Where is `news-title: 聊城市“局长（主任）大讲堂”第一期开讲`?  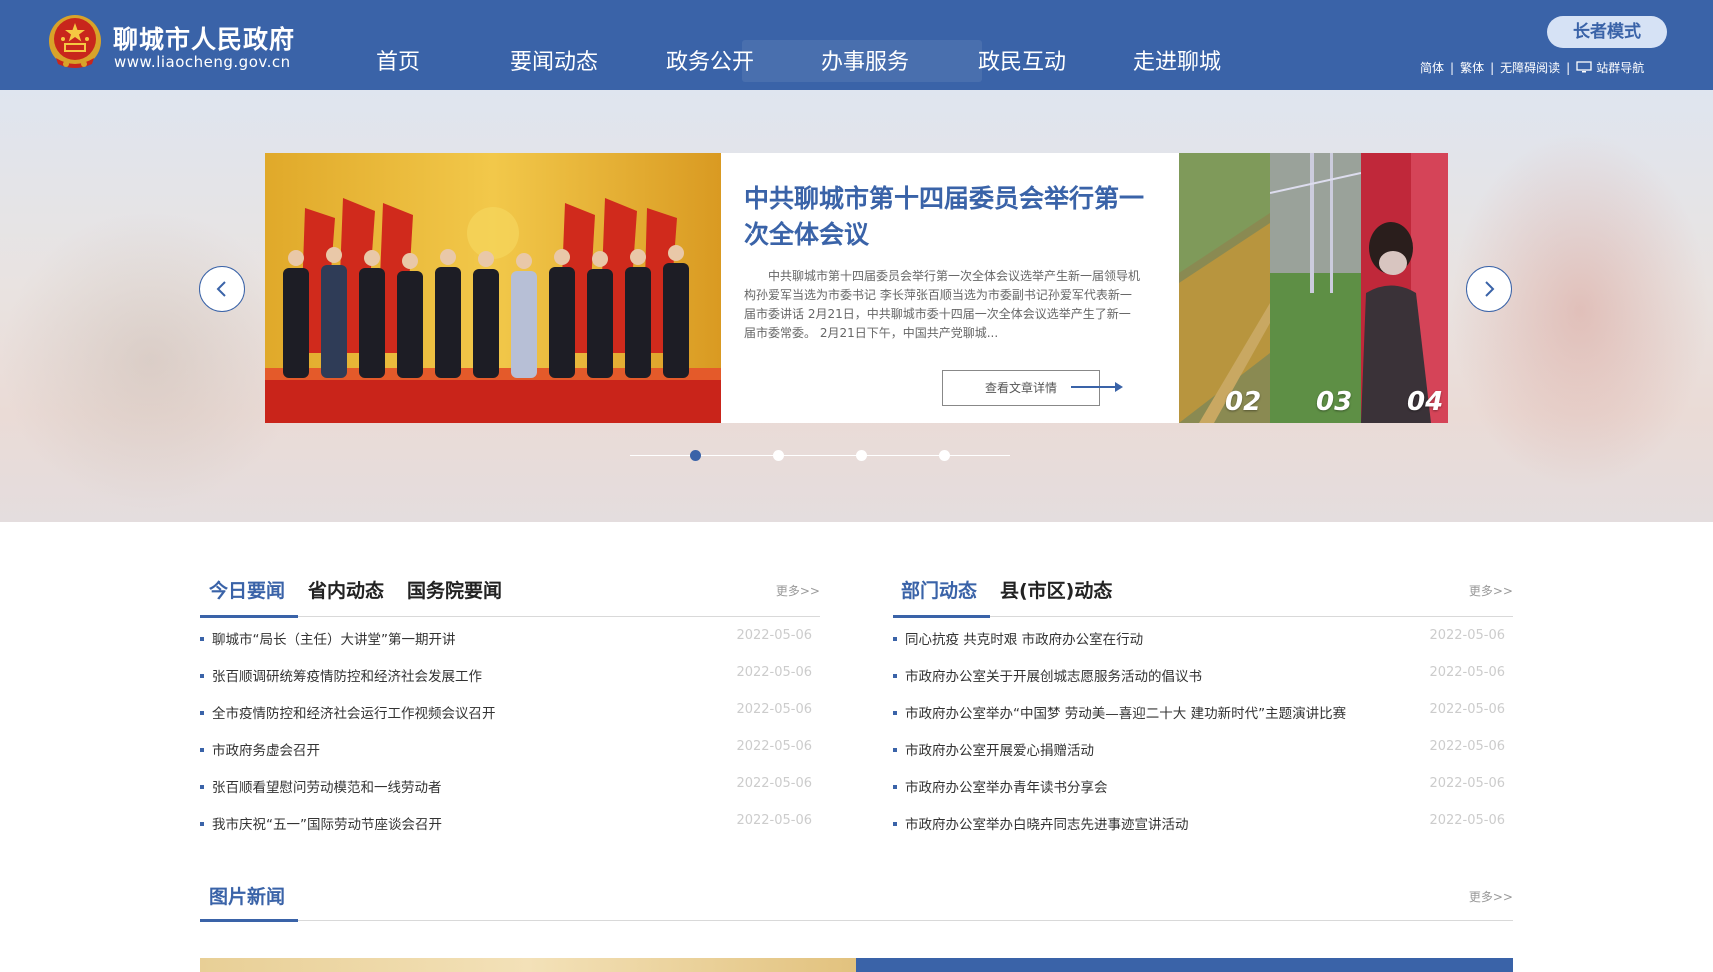
news-title: 聊城市“局长（主任）大讲堂”第一期开讲 is located at coordinates (334, 638).